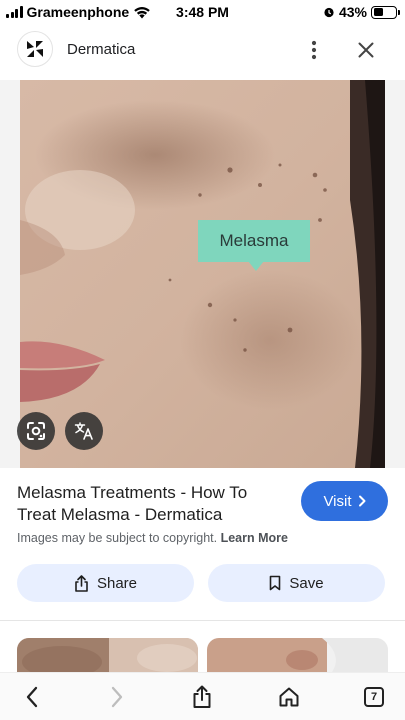  I want to click on visit-label: Visit, so click(337, 501).